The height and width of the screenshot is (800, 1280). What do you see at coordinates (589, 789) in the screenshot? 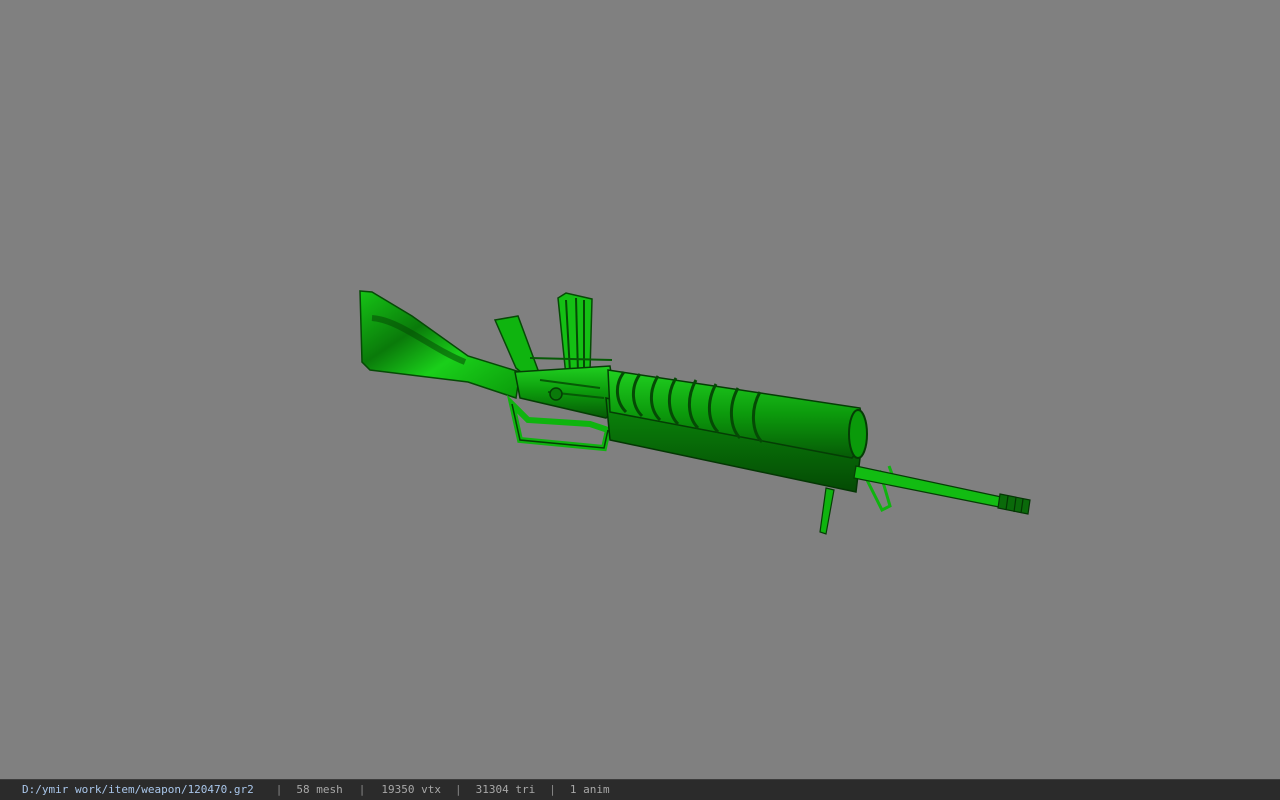
I see `anim-count: 1 anim` at bounding box center [589, 789].